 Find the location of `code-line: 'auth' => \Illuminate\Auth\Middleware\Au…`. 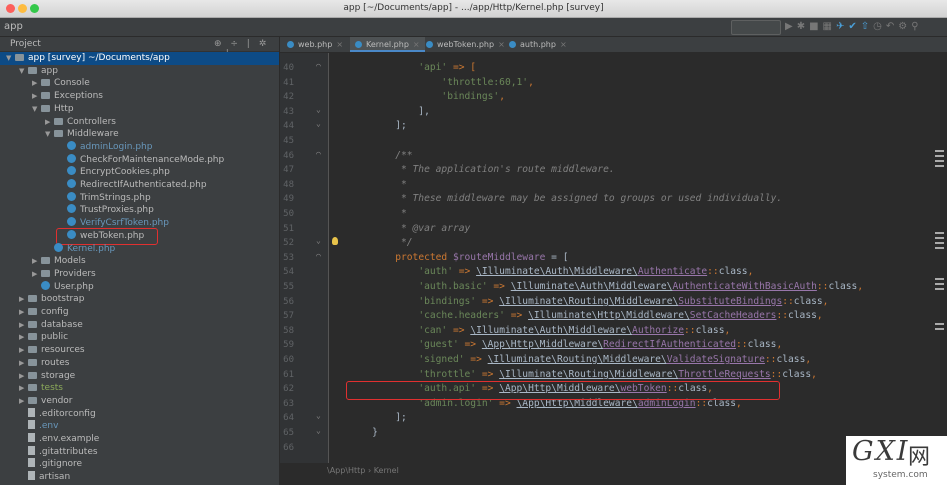

code-line: 'auth' => \Illuminate\Auth\Middleware\Au… is located at coordinates (551, 272).